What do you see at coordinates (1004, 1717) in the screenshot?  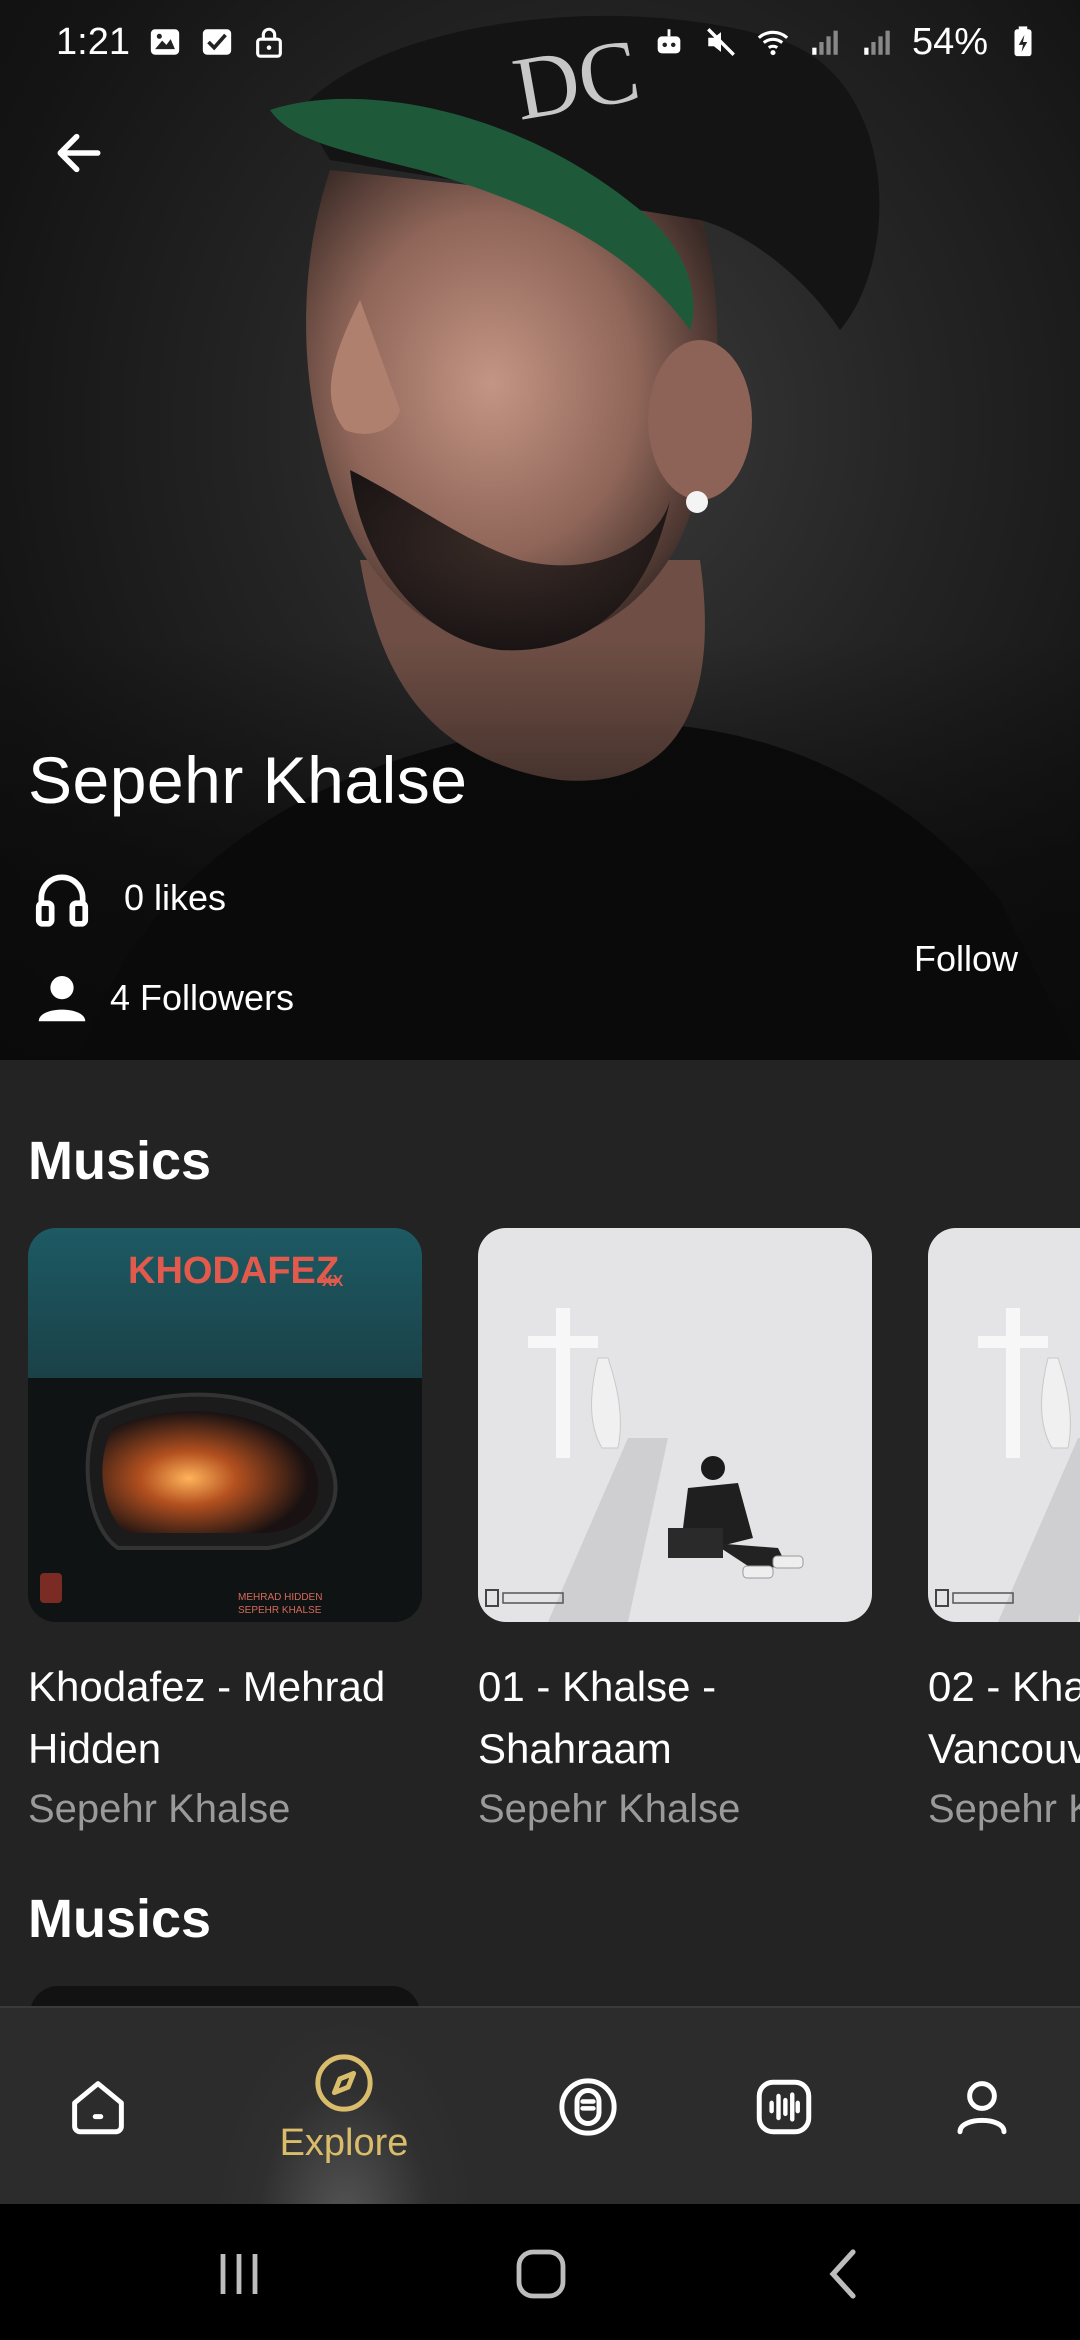 I see `track-title: 02 - Khalse - Vancouver` at bounding box center [1004, 1717].